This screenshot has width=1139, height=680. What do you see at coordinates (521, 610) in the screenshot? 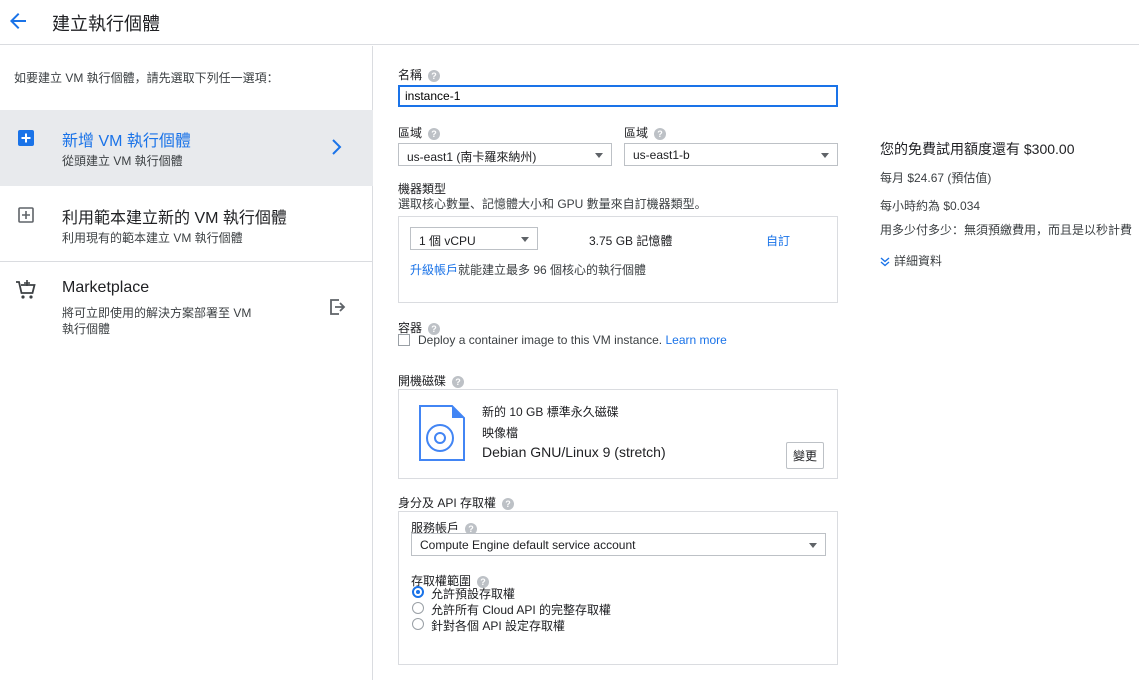
I see `scope-full-label: 允許所有 Cloud API 的完整存取權` at bounding box center [521, 610].